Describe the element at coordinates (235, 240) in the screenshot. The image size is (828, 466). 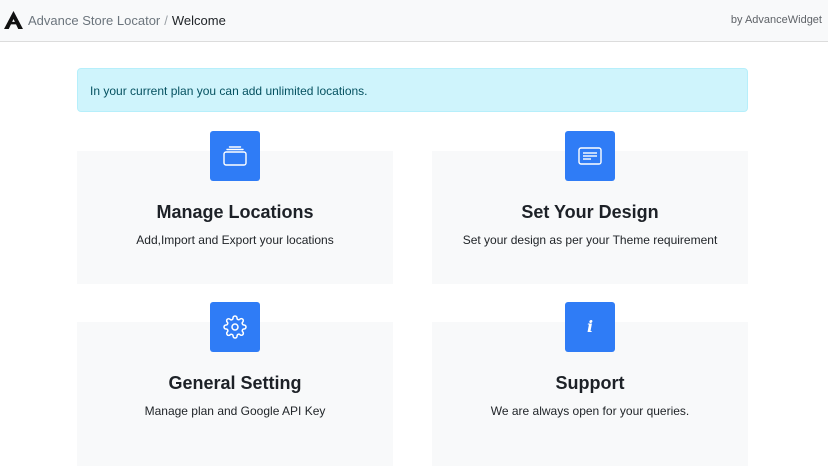
I see `card-description: Add,Import and Export your locations` at that location.